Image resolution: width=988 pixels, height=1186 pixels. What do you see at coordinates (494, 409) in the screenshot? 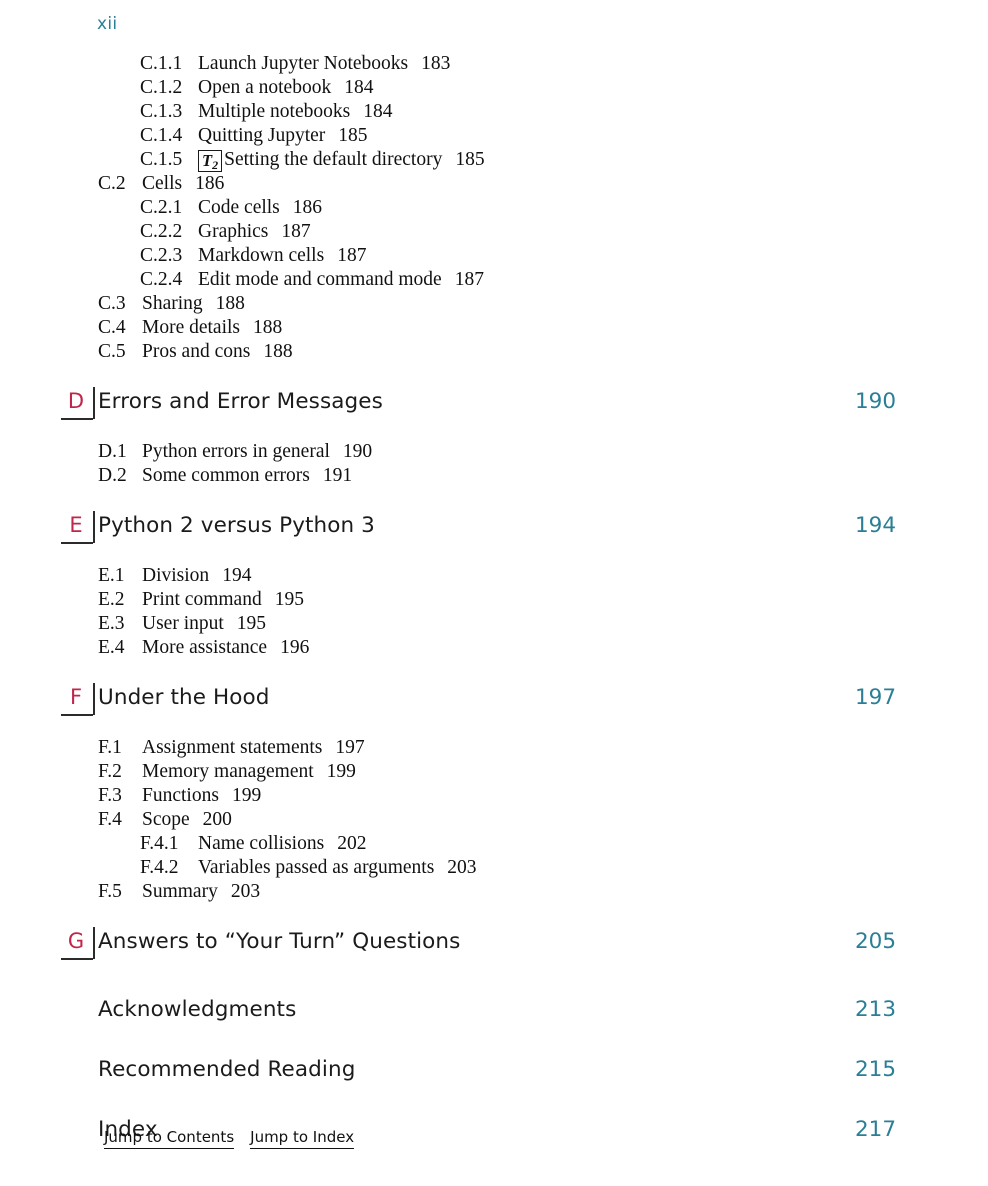
I see `chapter-heading: D Errors and Error Messages 190` at bounding box center [494, 409].